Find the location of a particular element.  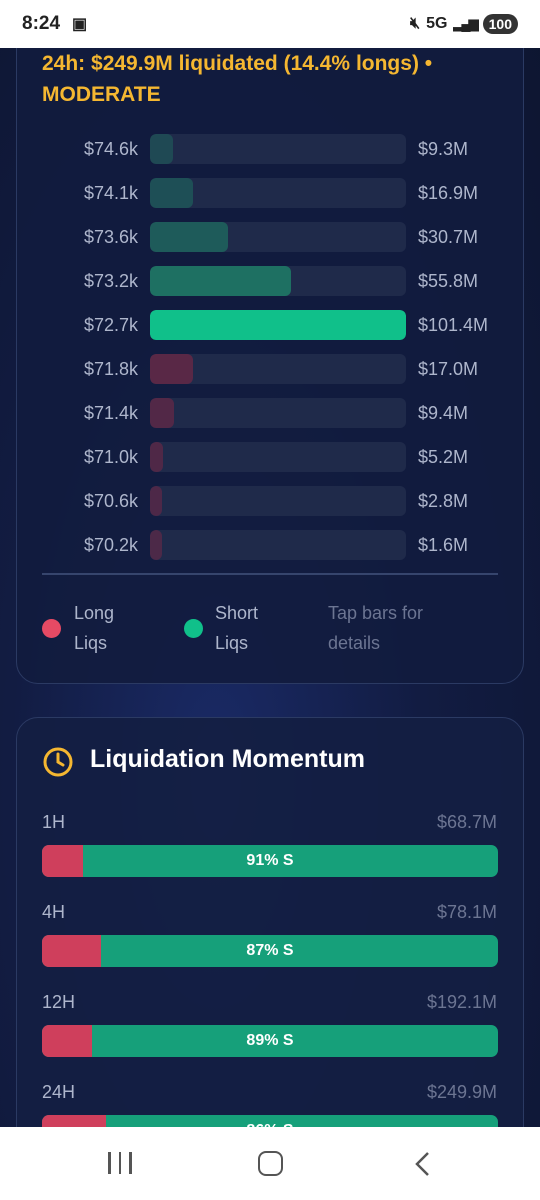

price-level-label: $73.6k is located at coordinates (110, 237).